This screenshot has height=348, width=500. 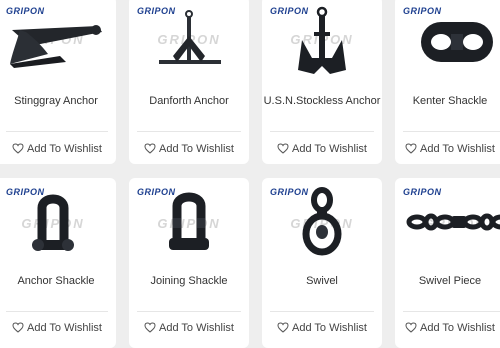 I want to click on swivel-piece-image, so click(x=453, y=222).